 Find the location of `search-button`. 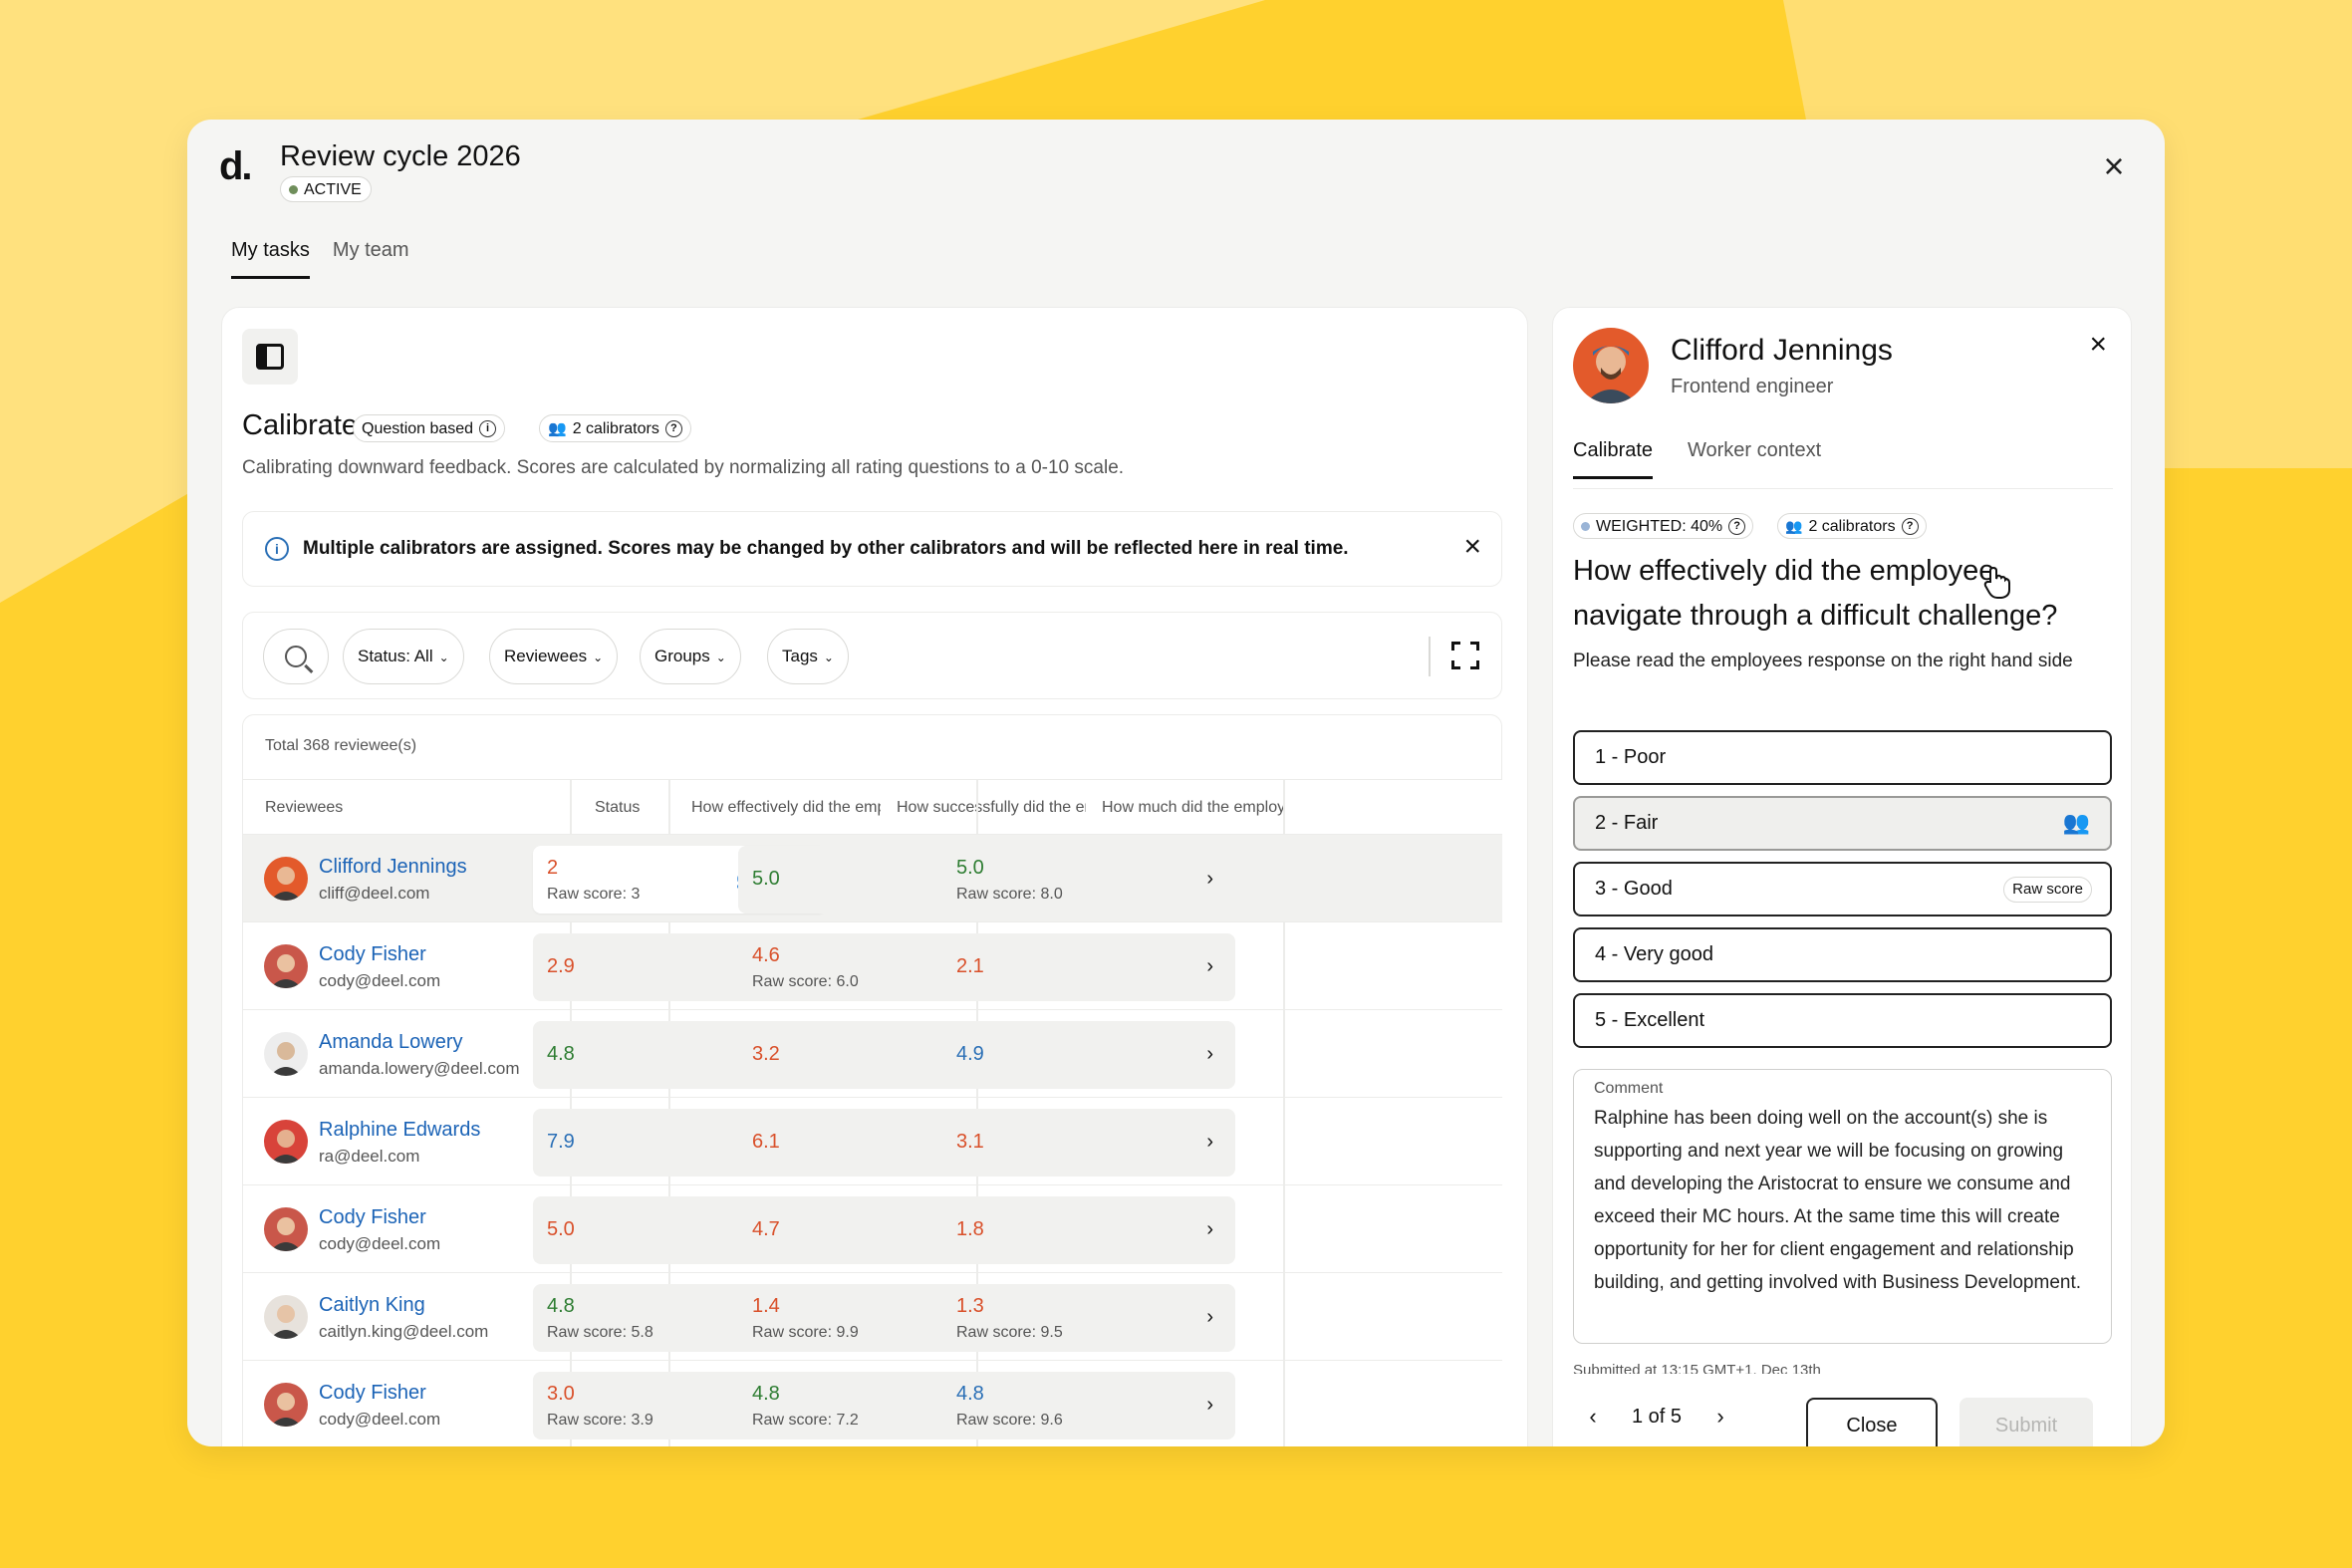

search-button is located at coordinates (296, 656).